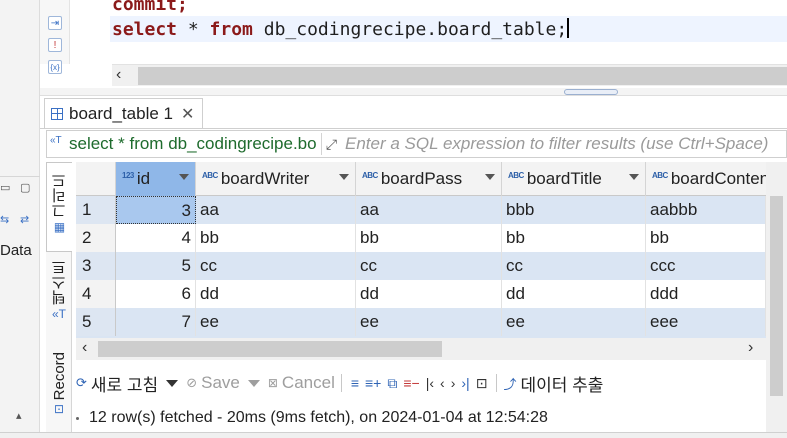 The height and width of the screenshot is (438, 787). What do you see at coordinates (453, 383) in the screenshot?
I see `next-icon: ›` at bounding box center [453, 383].